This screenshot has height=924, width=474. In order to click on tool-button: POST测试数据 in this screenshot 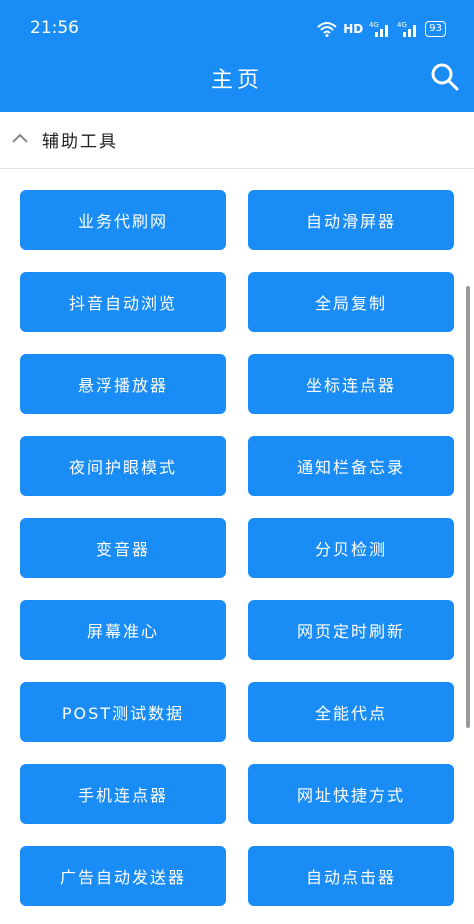, I will do `click(123, 712)`.